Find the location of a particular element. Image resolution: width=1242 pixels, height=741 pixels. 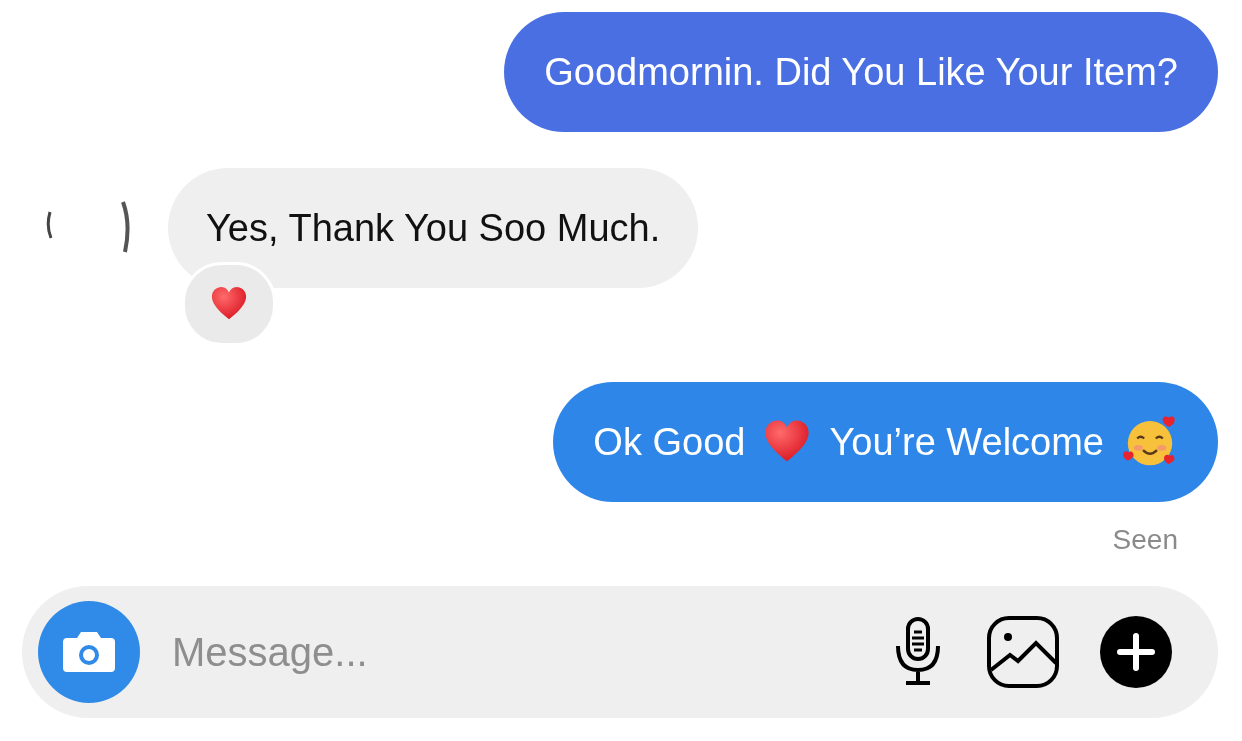

add-button is located at coordinates (1136, 652).